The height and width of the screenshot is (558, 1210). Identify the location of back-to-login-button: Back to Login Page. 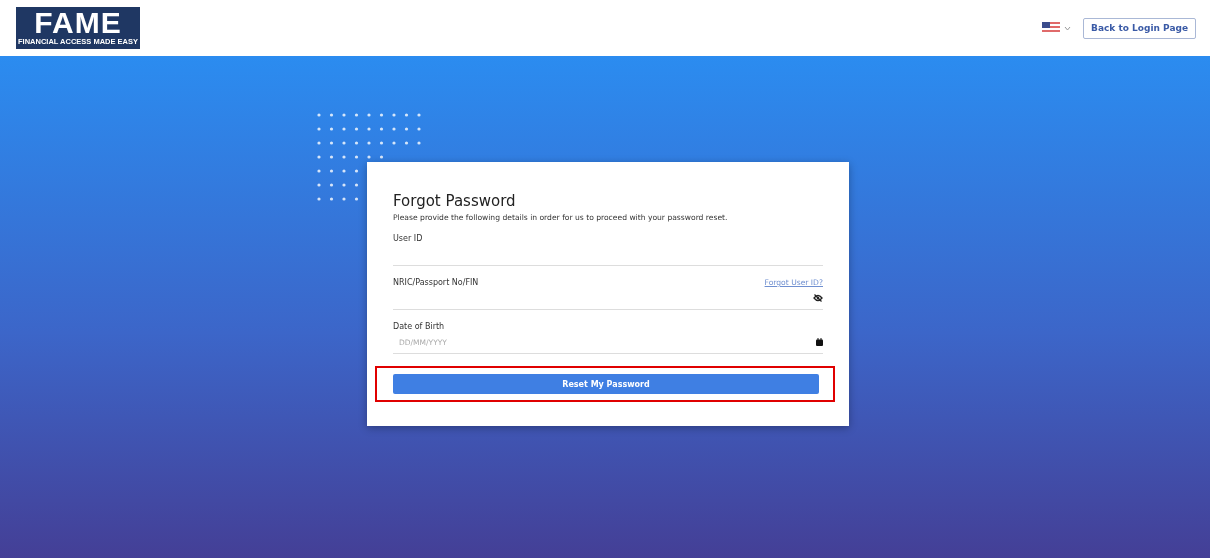
(1139, 28).